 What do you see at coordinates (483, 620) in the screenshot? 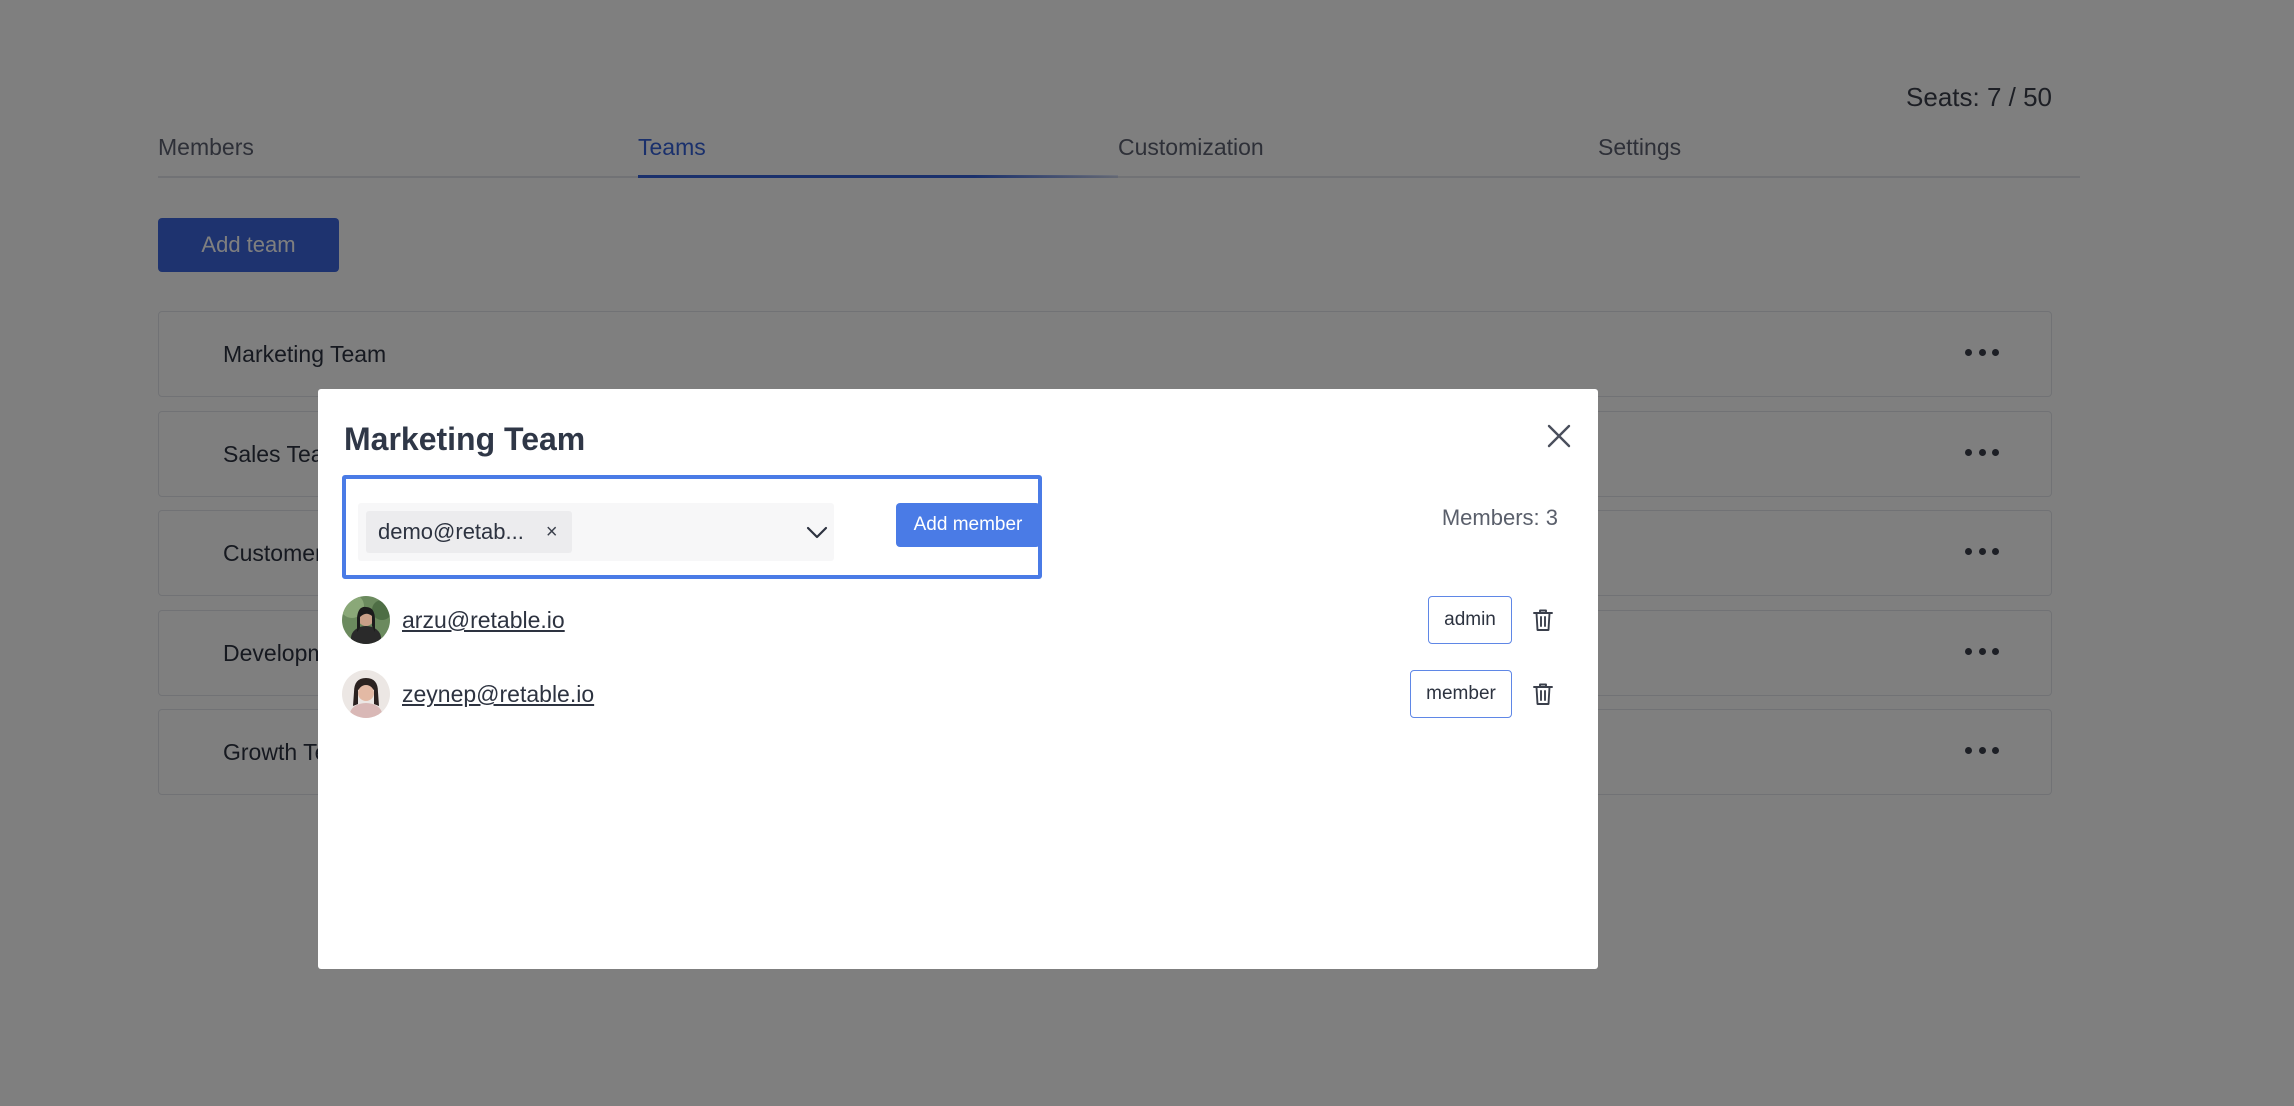
I see `member-email-link: arzu@retable.io` at bounding box center [483, 620].